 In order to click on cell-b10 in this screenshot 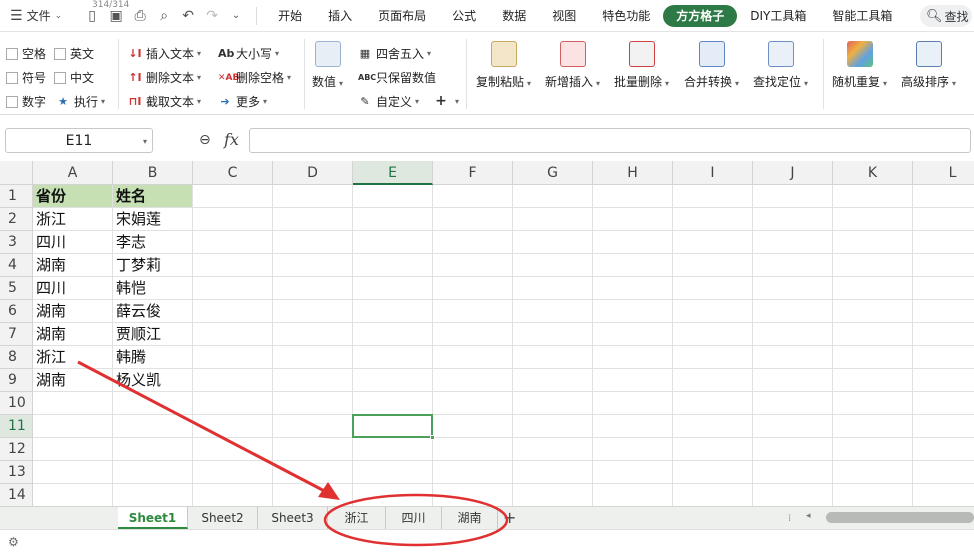, I will do `click(153, 403)`.